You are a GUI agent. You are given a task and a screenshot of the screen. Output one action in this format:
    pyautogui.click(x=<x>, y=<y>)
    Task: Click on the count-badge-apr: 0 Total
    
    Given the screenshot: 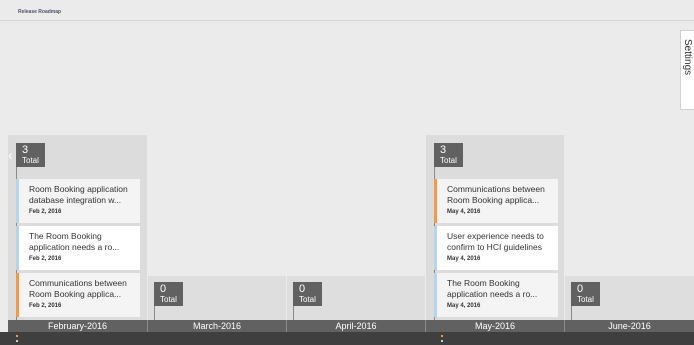 What is the action you would take?
    pyautogui.click(x=307, y=294)
    